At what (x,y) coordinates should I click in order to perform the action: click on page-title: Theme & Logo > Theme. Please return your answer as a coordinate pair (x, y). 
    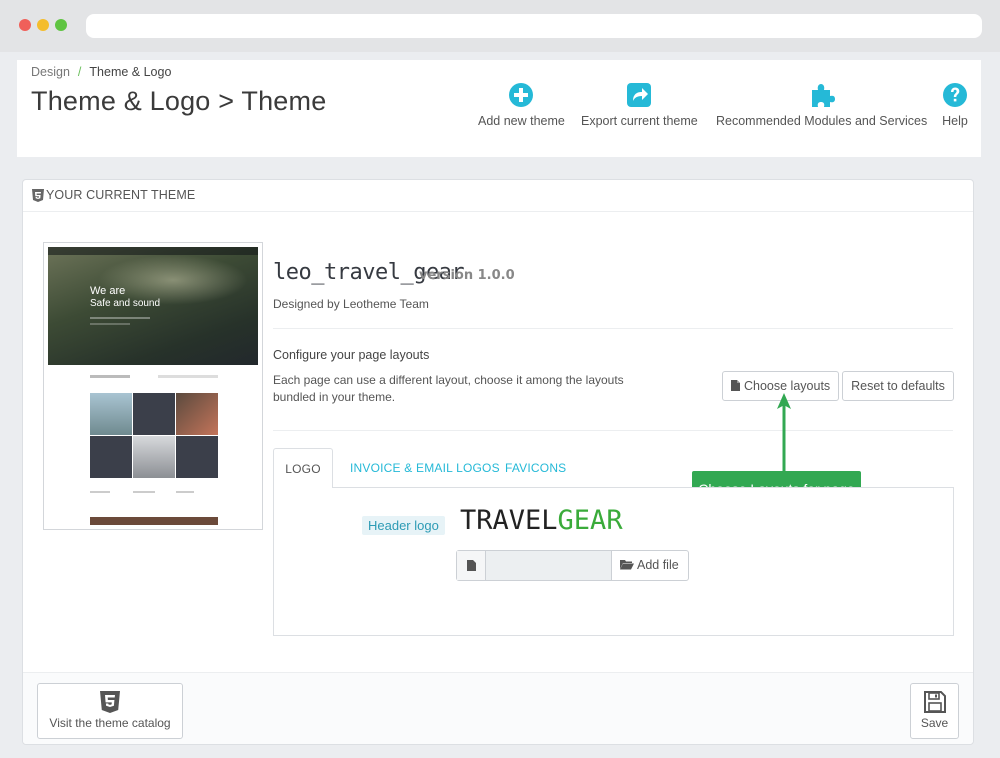
    Looking at the image, I should click on (179, 101).